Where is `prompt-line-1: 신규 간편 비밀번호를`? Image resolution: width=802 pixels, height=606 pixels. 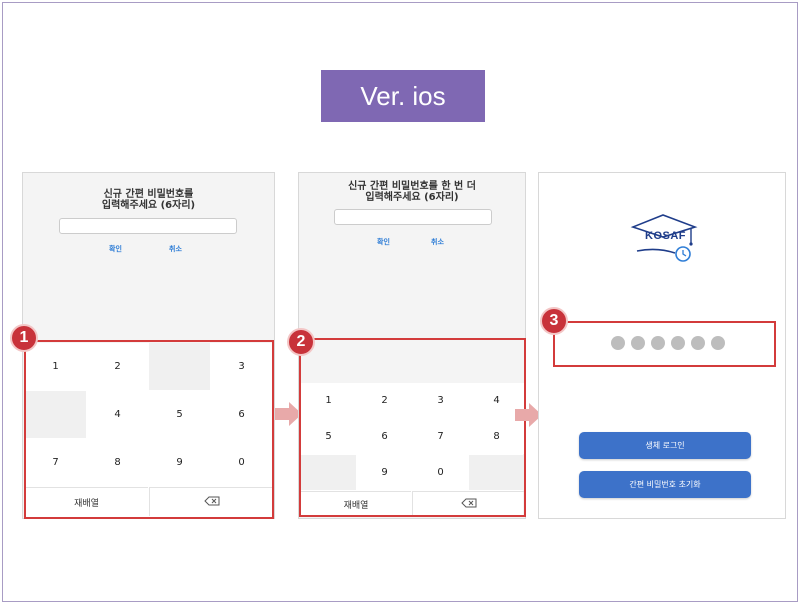
prompt-line-1: 신규 간편 비밀번호를 is located at coordinates (148, 194).